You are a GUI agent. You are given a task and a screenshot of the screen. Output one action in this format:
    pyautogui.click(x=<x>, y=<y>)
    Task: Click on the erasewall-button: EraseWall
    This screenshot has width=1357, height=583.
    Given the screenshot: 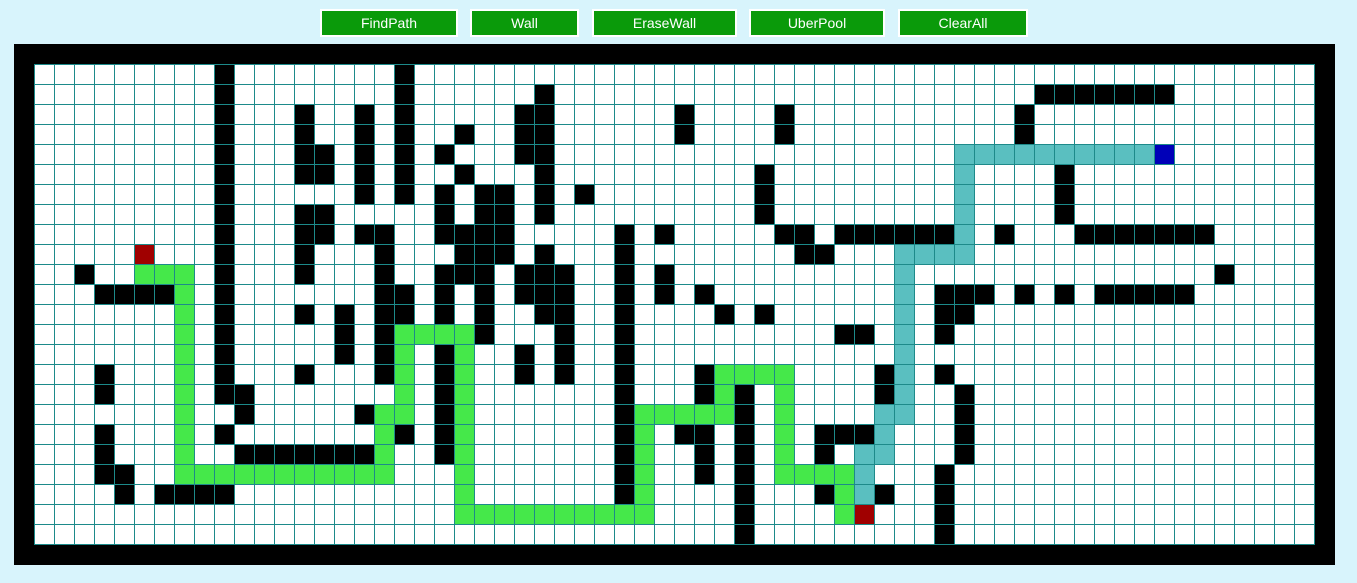 What is the action you would take?
    pyautogui.click(x=664, y=23)
    